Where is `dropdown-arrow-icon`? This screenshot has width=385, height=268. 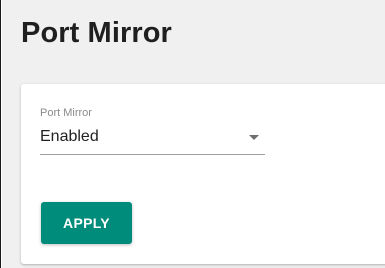
dropdown-arrow-icon is located at coordinates (254, 137).